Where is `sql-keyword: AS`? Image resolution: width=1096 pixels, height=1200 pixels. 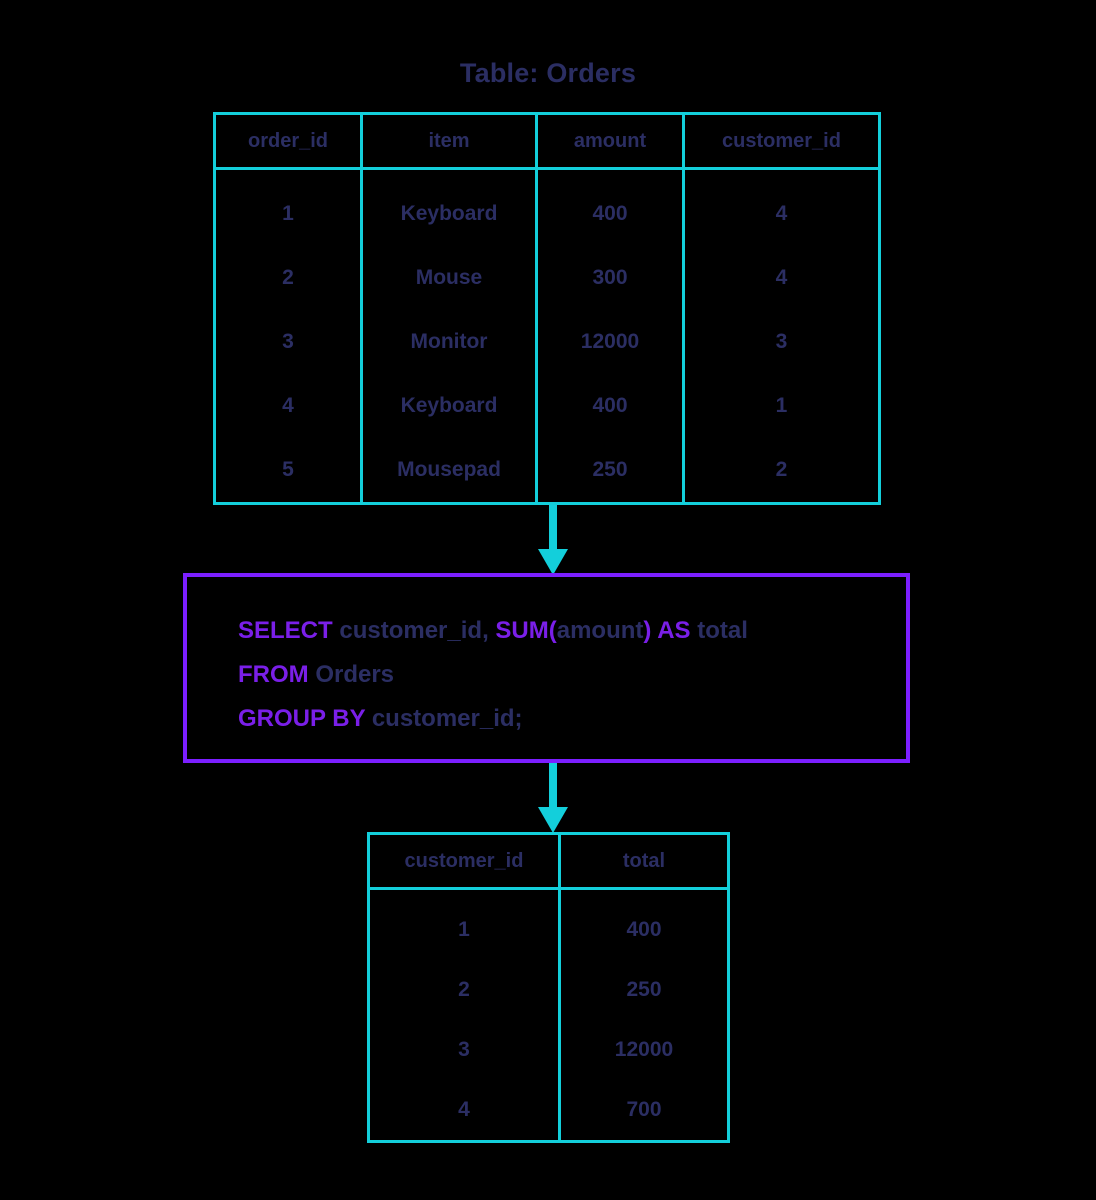 sql-keyword: AS is located at coordinates (674, 630).